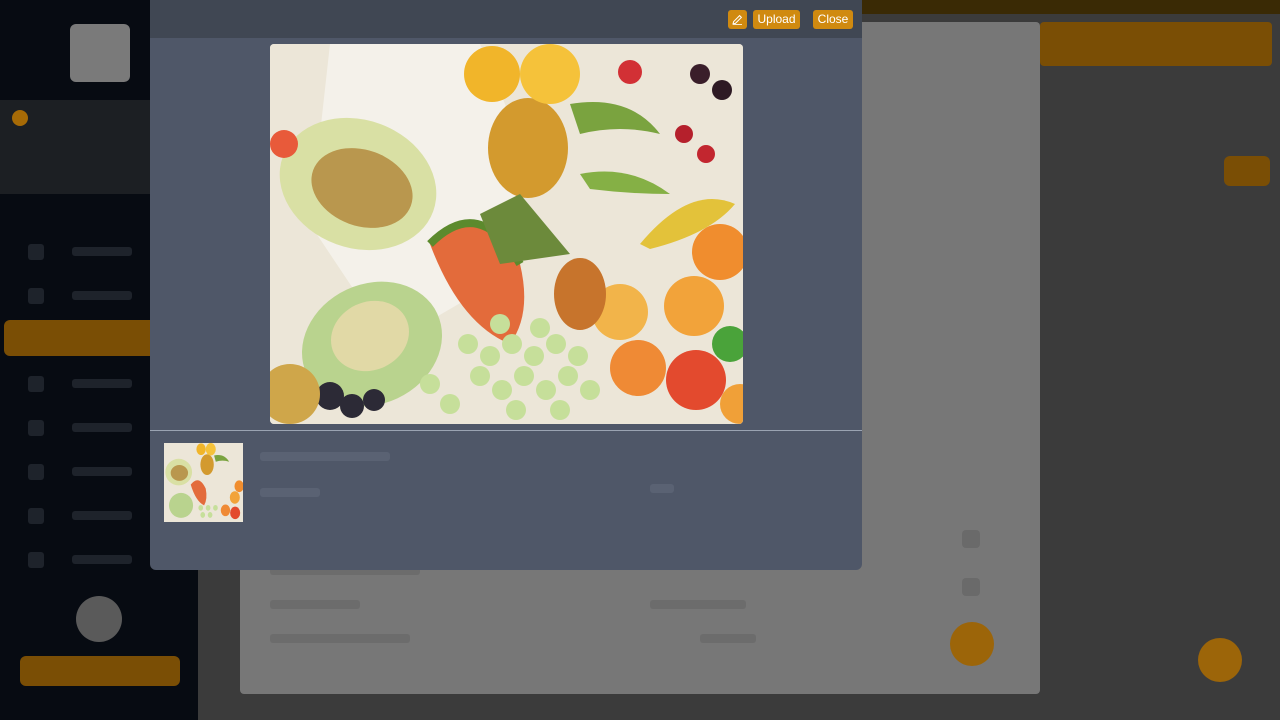 This screenshot has width=1280, height=720. I want to click on upload-button: Upload, so click(776, 19).